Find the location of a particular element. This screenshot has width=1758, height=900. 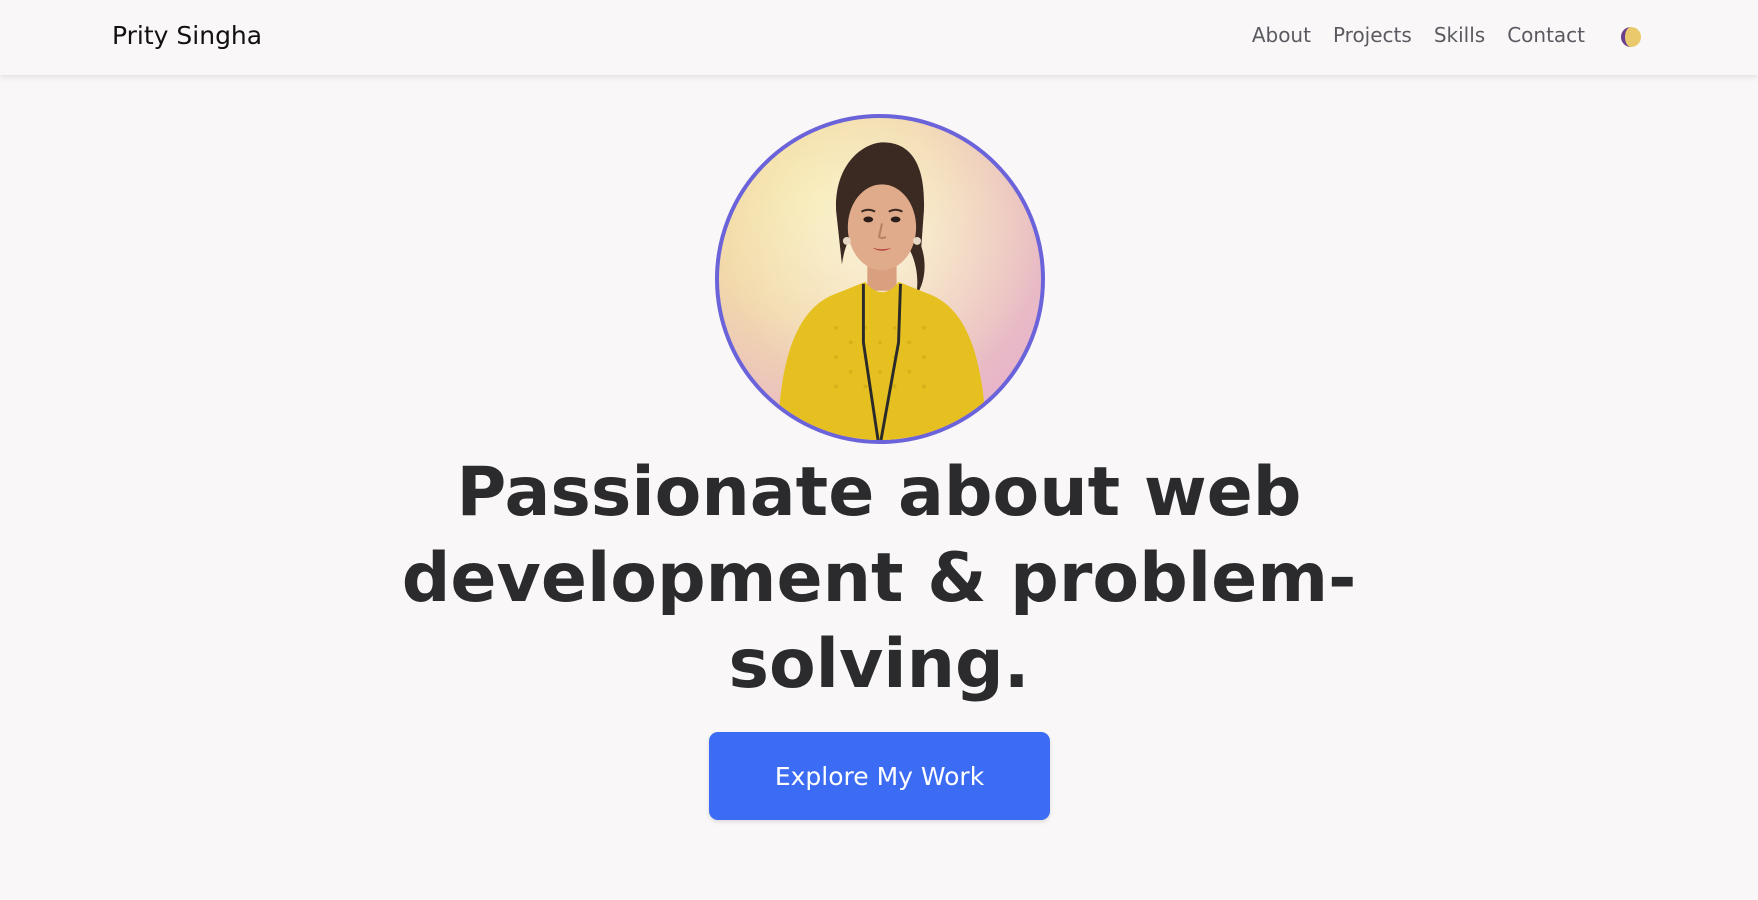

brand-name: Prity Singha is located at coordinates (187, 35).